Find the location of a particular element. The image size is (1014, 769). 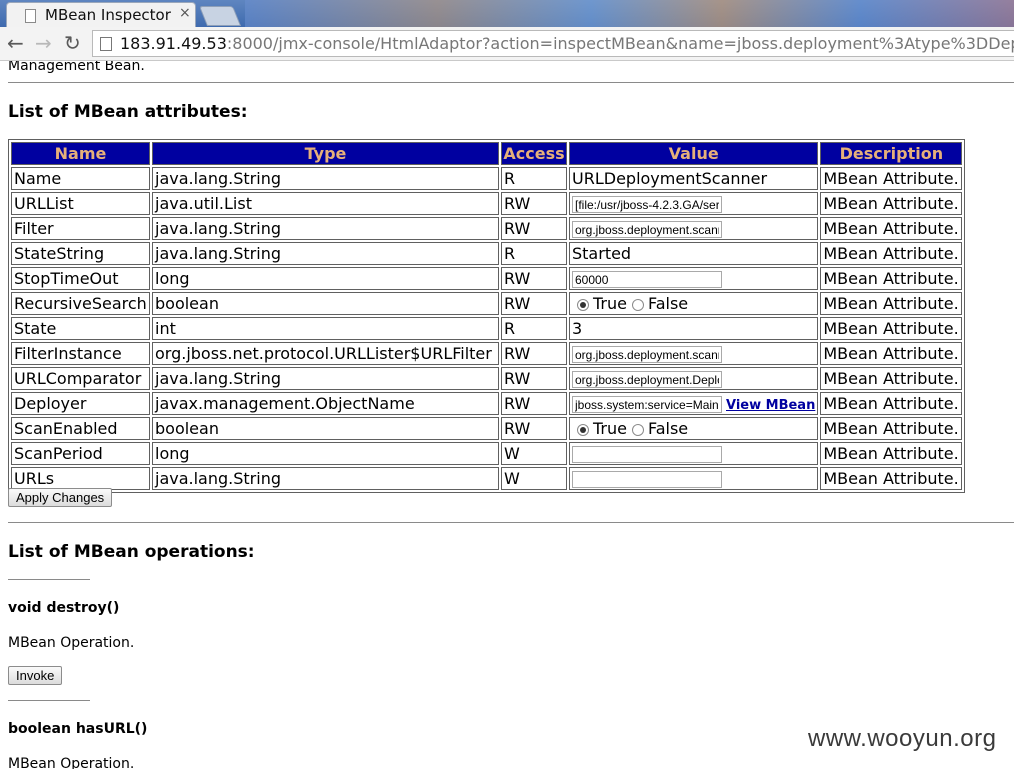

apply-changes-button: Apply Changes is located at coordinates (60, 497).